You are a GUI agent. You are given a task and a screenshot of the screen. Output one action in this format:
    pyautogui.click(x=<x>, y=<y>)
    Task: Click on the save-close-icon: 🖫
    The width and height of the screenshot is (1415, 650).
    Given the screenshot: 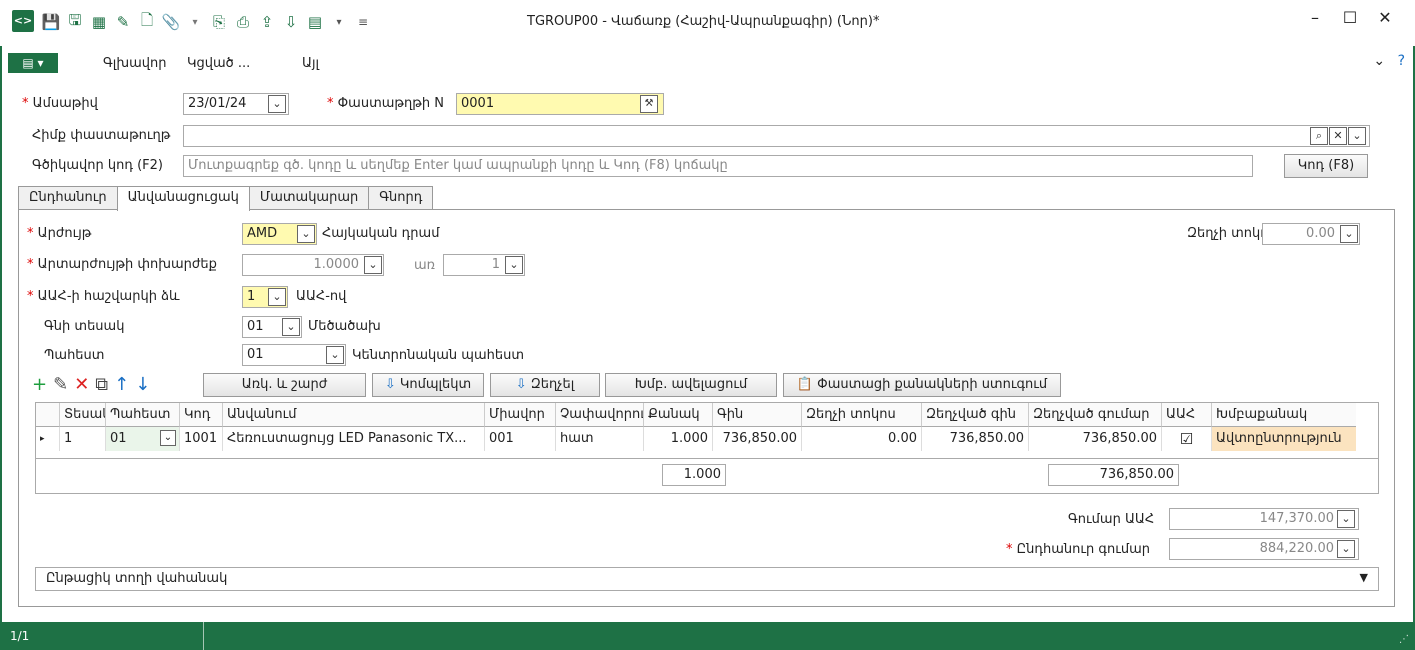 What is the action you would take?
    pyautogui.click(x=75, y=22)
    